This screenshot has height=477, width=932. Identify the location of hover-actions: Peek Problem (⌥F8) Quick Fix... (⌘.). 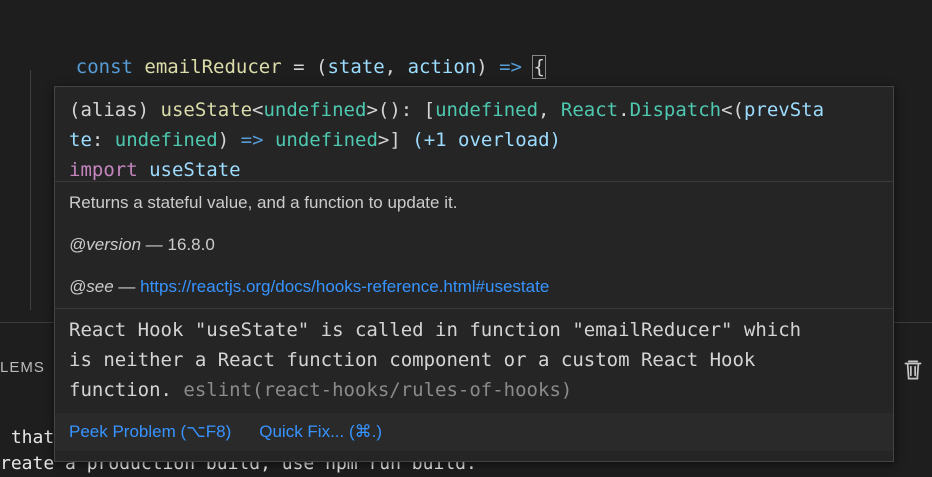
(474, 432).